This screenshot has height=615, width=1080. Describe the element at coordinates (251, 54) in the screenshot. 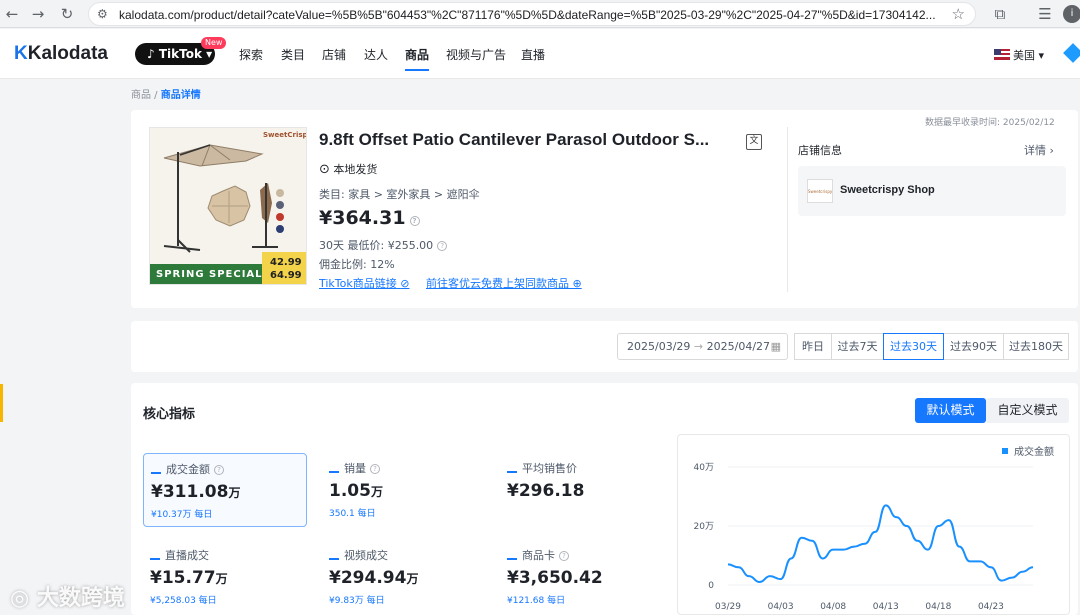

I see `nav-explore: 探索` at that location.